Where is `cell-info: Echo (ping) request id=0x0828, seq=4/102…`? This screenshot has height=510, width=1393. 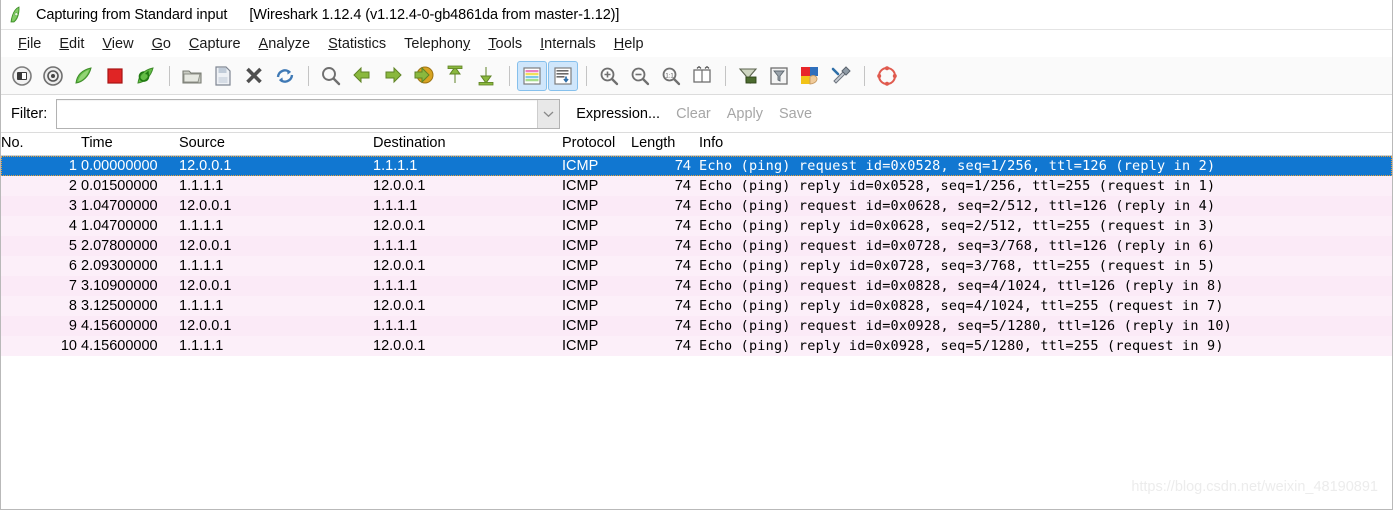
cell-info: Echo (ping) request id=0x0828, seq=4/102… is located at coordinates (961, 286).